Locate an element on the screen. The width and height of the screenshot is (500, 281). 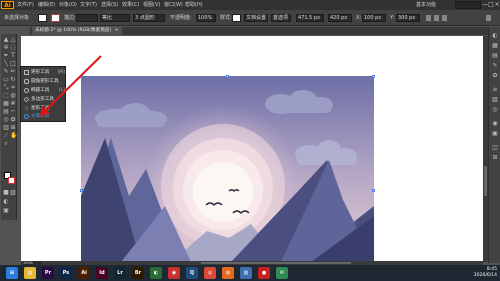
bounding-handle-tr is located at coordinates (373, 76).